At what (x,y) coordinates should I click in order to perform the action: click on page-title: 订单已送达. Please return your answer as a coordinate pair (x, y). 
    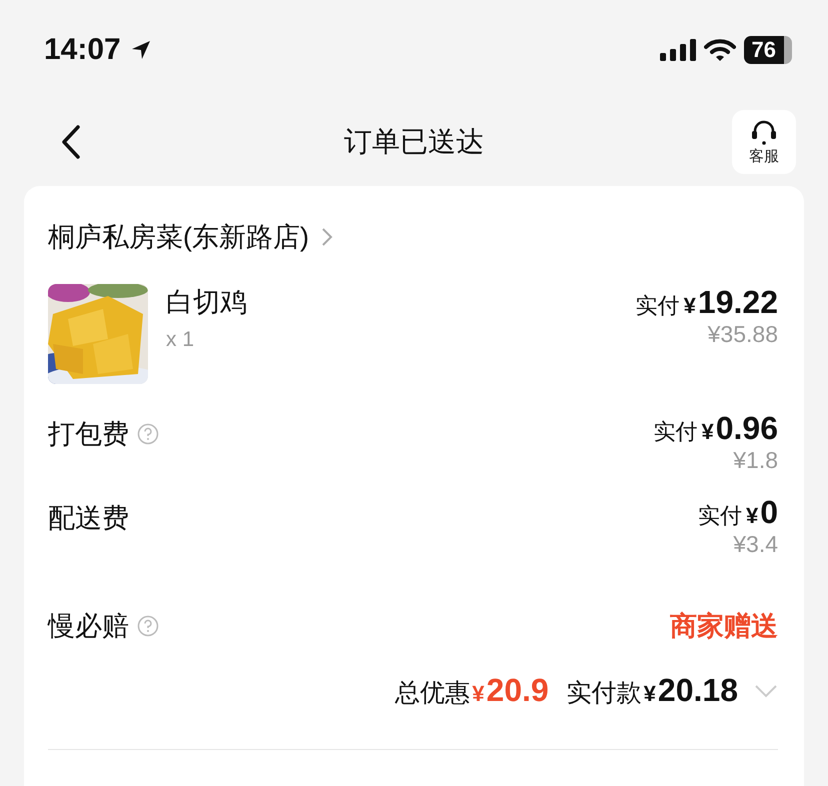
    Looking at the image, I should click on (414, 142).